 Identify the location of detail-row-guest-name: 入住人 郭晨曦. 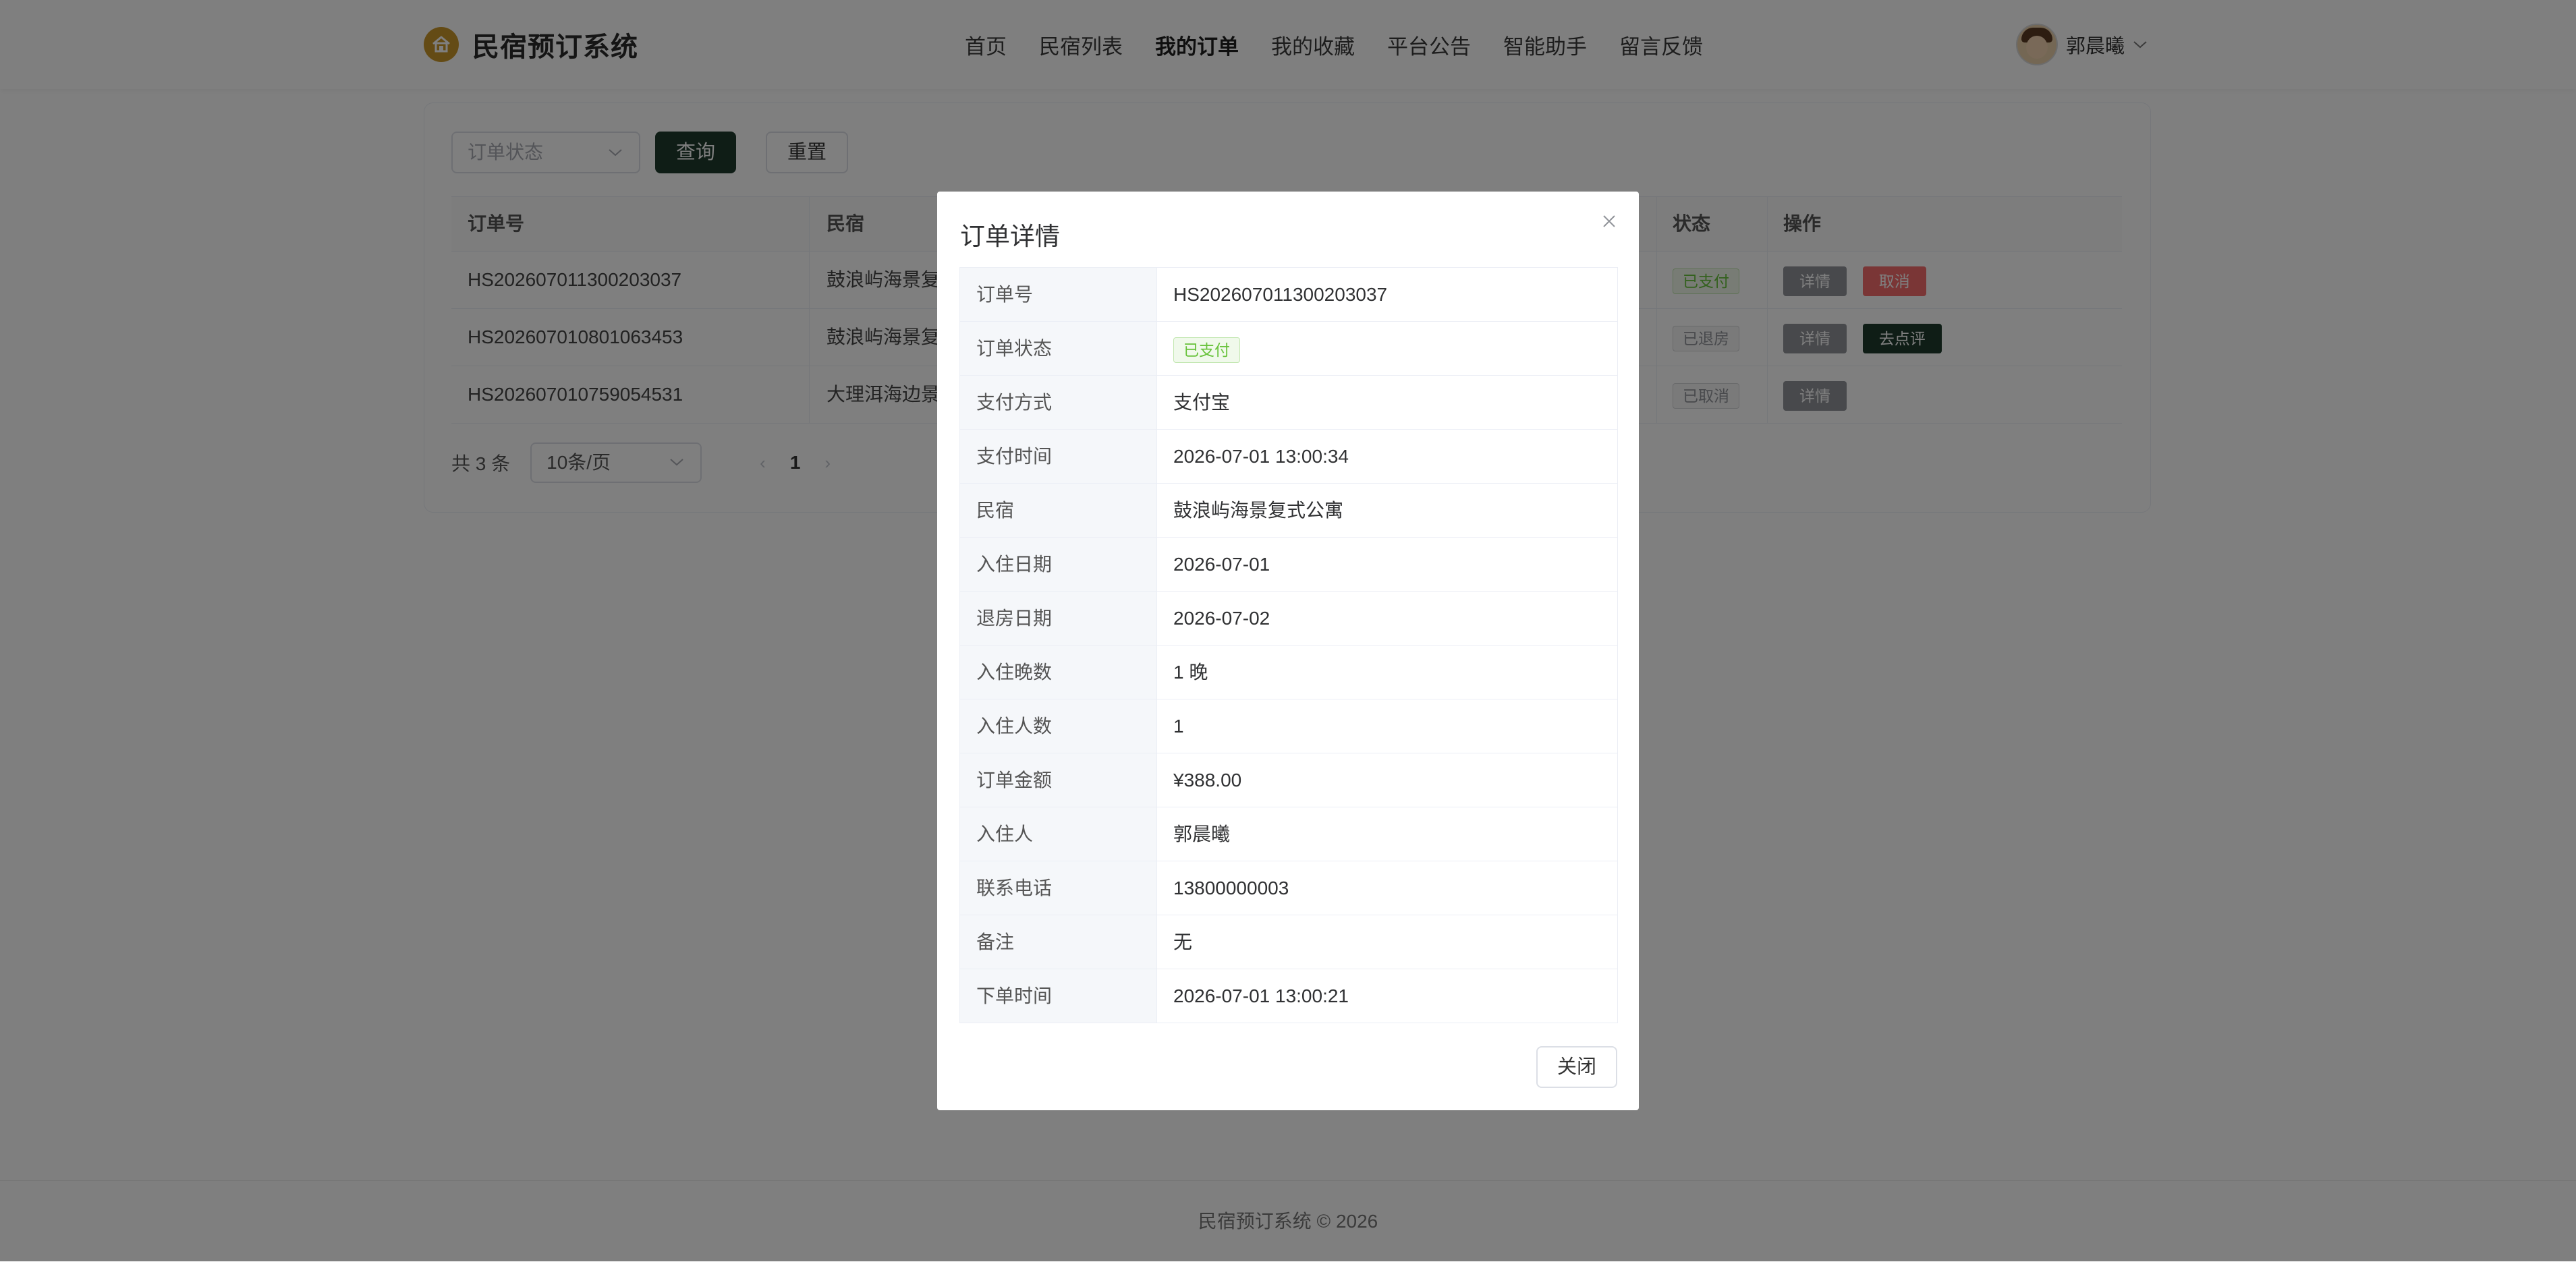
(1288, 834).